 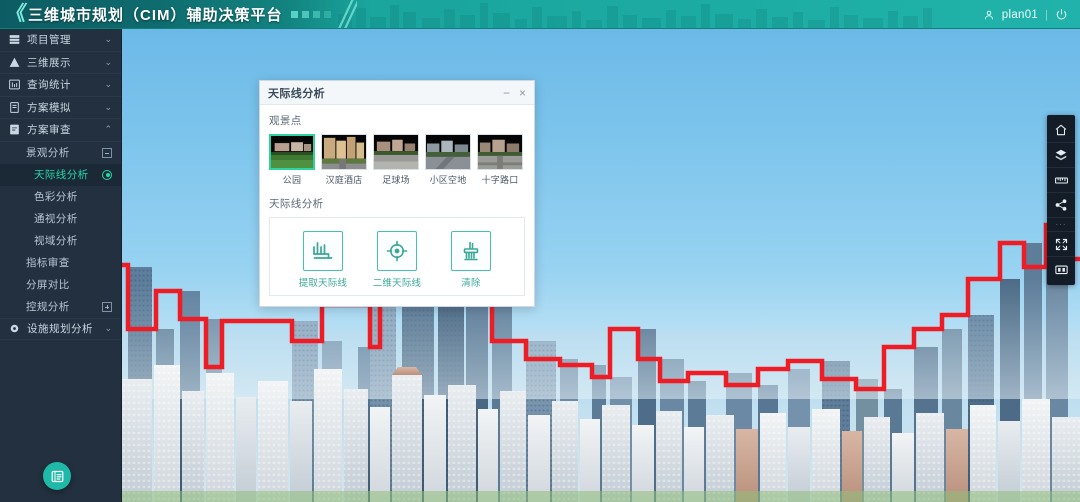 I want to click on sidebar-group-project-management: 项目管理 ⌄, so click(x=60, y=40).